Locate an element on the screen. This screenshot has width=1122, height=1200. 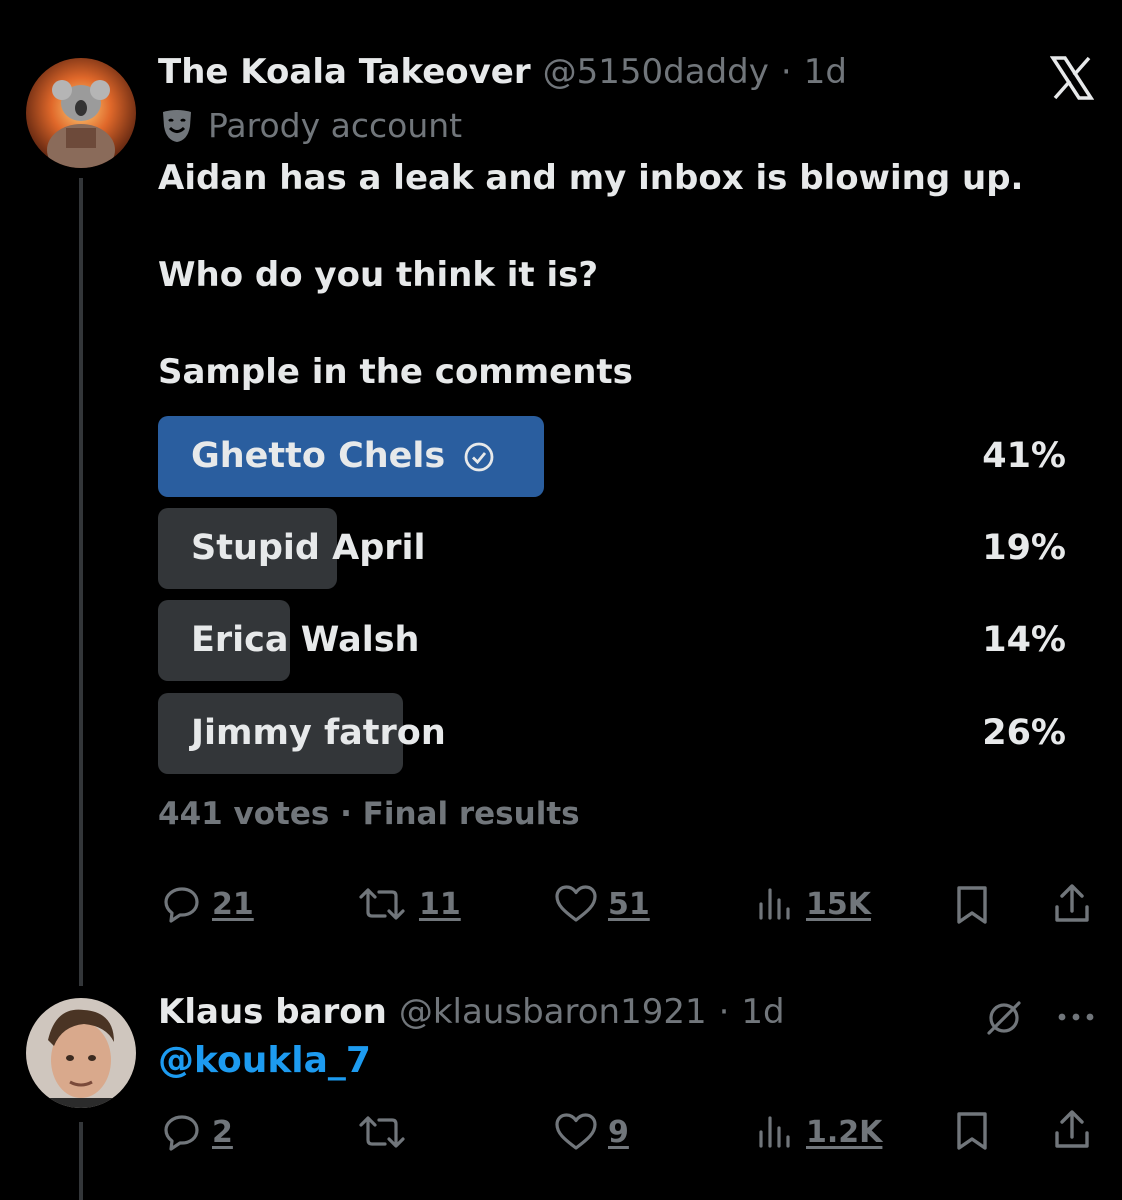
reply-button: 2 is located at coordinates (197, 1132).